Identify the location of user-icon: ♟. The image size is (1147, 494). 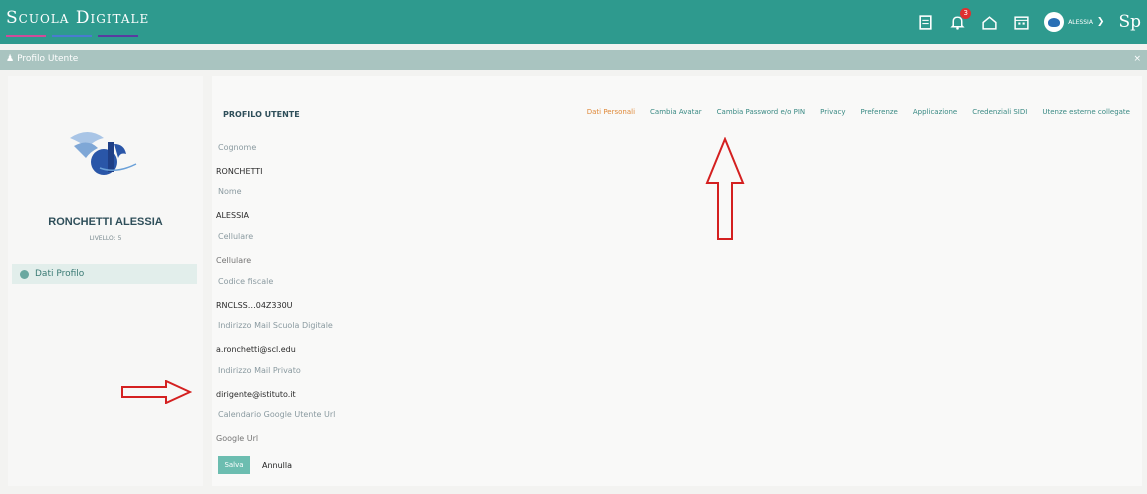
(10, 59).